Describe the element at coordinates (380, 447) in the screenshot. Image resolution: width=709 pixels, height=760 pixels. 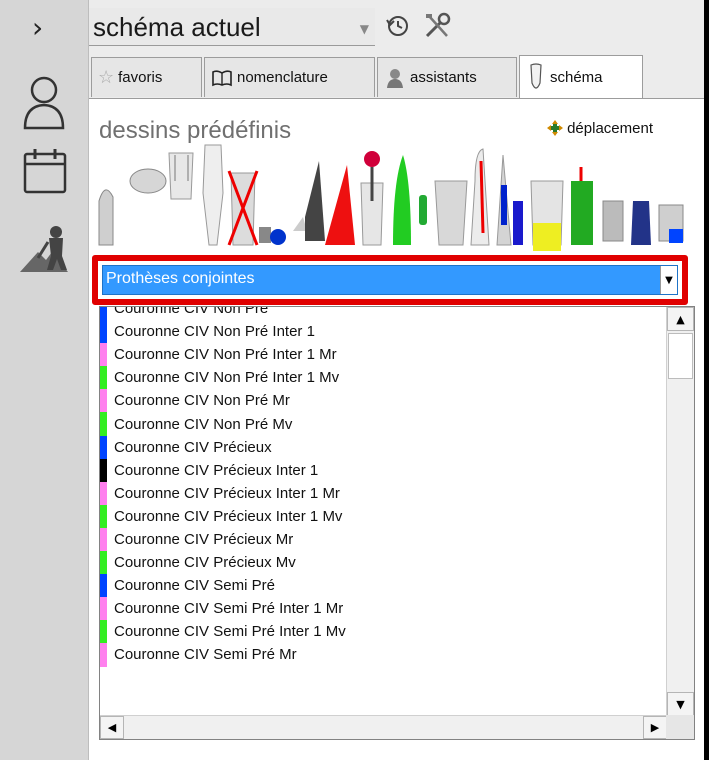
I see `list-item: Couronne CIV Précieux` at that location.